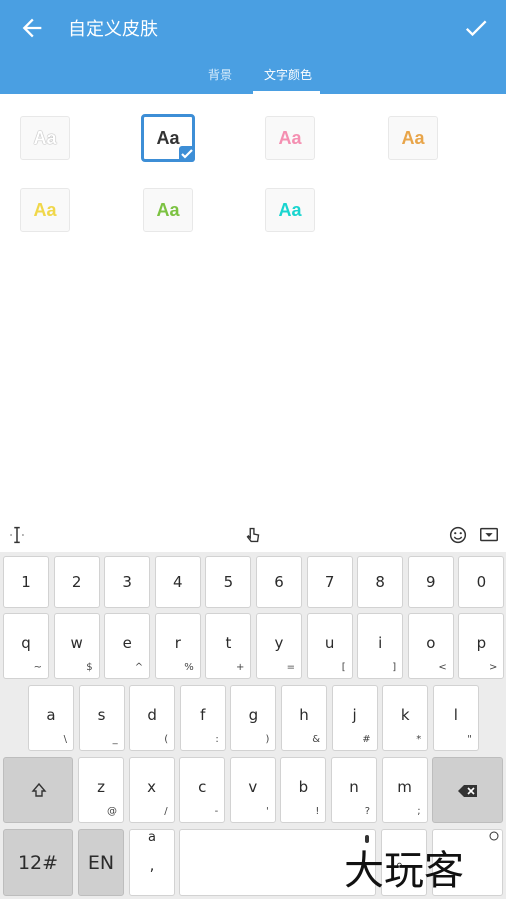 Image resolution: width=506 pixels, height=899 pixels. I want to click on key-label: 8, so click(380, 582).